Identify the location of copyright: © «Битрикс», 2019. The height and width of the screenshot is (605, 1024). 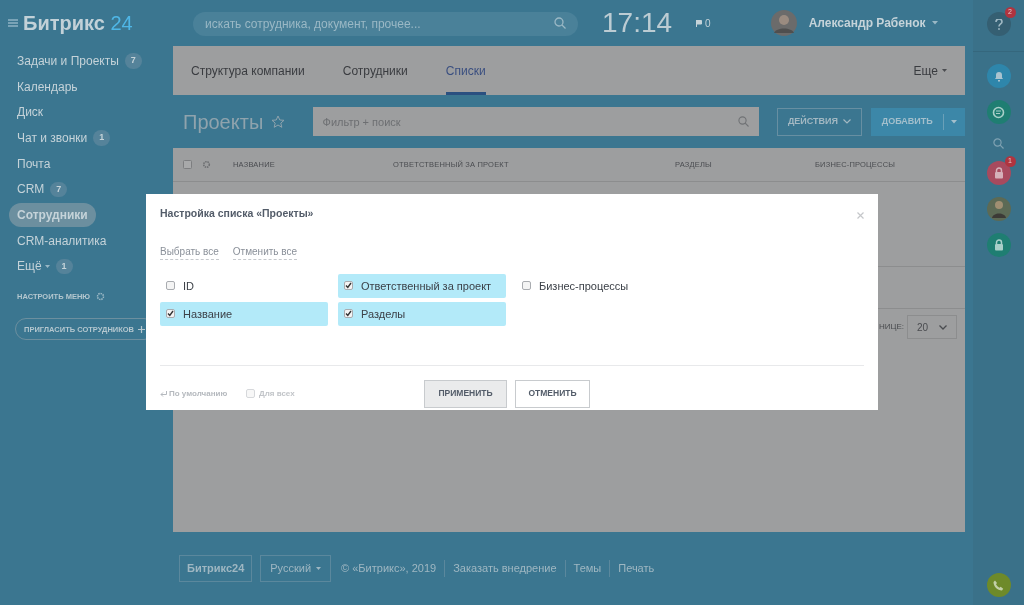
(393, 568).